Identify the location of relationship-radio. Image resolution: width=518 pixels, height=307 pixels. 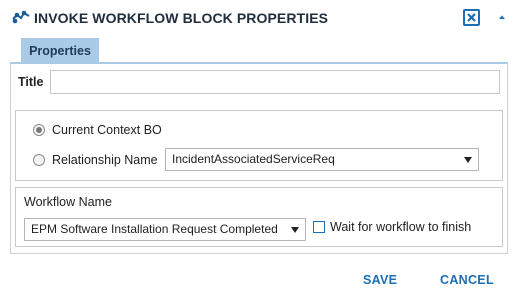
(39, 160).